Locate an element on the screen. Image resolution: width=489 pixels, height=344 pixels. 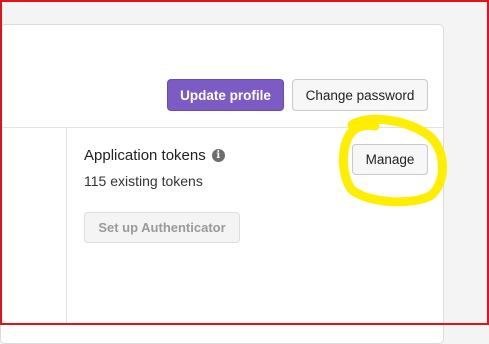
manage-tokens-button: Manage is located at coordinates (390, 159).